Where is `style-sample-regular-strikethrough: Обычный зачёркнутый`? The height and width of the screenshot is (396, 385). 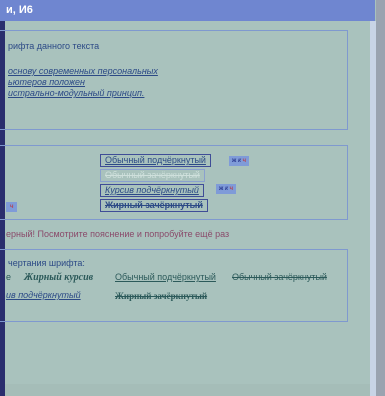
style-sample-regular-strikethrough: Обычный зачёркнутый is located at coordinates (279, 277).